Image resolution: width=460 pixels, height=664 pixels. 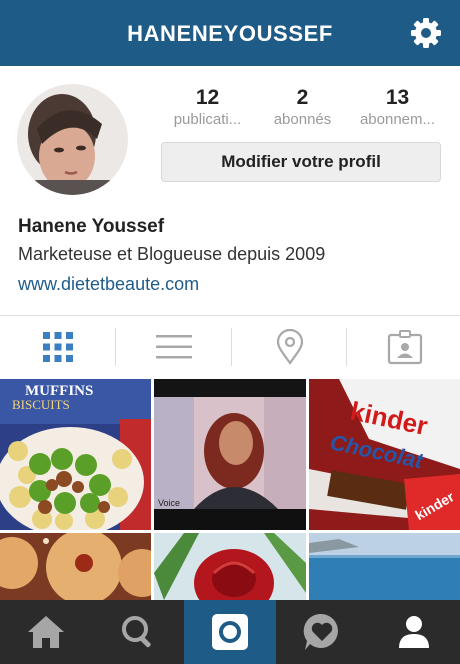 What do you see at coordinates (41, 404) in the screenshot?
I see `svg-text: BISCUITS` at bounding box center [41, 404].